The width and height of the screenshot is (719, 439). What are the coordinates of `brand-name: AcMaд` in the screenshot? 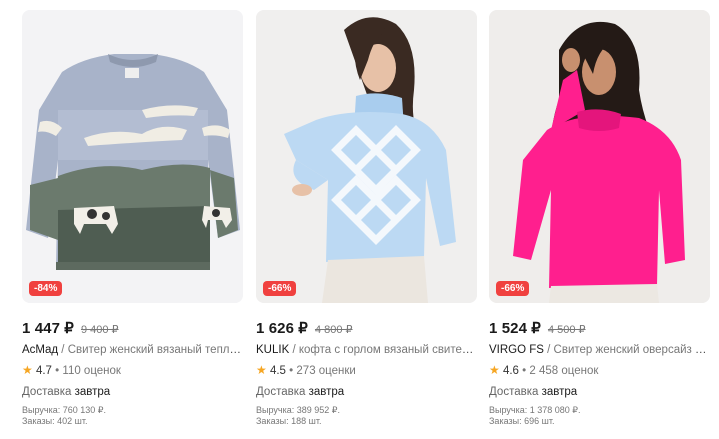 It's located at (40, 350).